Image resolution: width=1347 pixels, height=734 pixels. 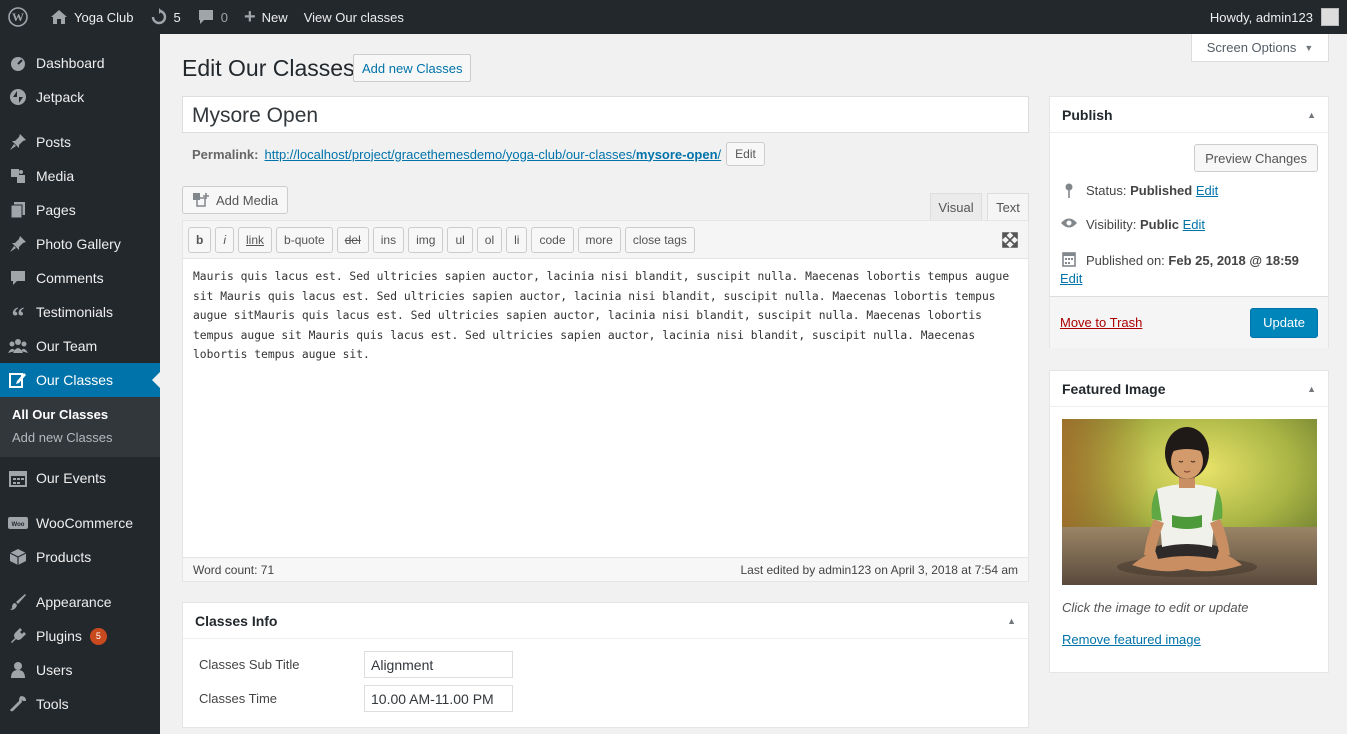 I want to click on move-to-trash-link: Move to Trash, so click(x=1101, y=322).